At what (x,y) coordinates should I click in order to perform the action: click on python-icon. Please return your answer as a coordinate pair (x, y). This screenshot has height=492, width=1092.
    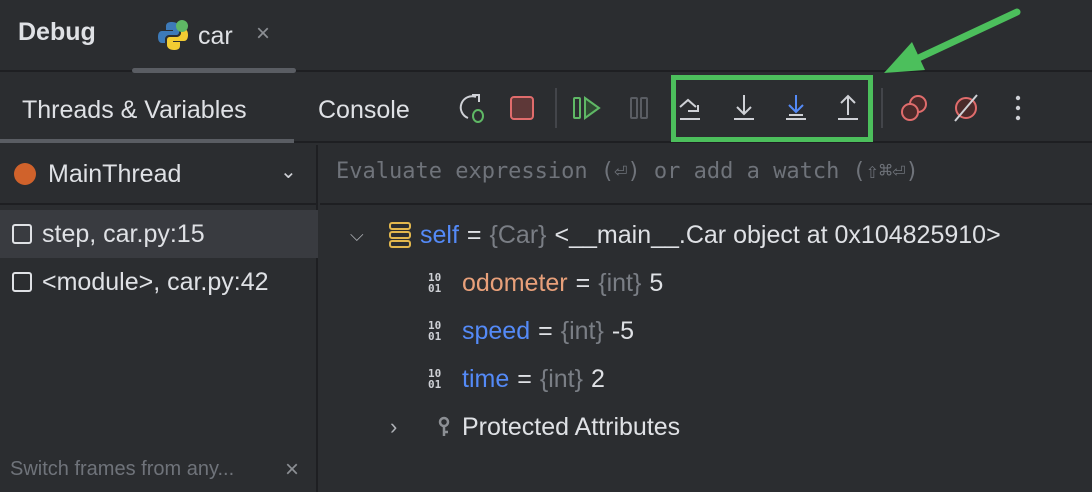
    Looking at the image, I should click on (173, 35).